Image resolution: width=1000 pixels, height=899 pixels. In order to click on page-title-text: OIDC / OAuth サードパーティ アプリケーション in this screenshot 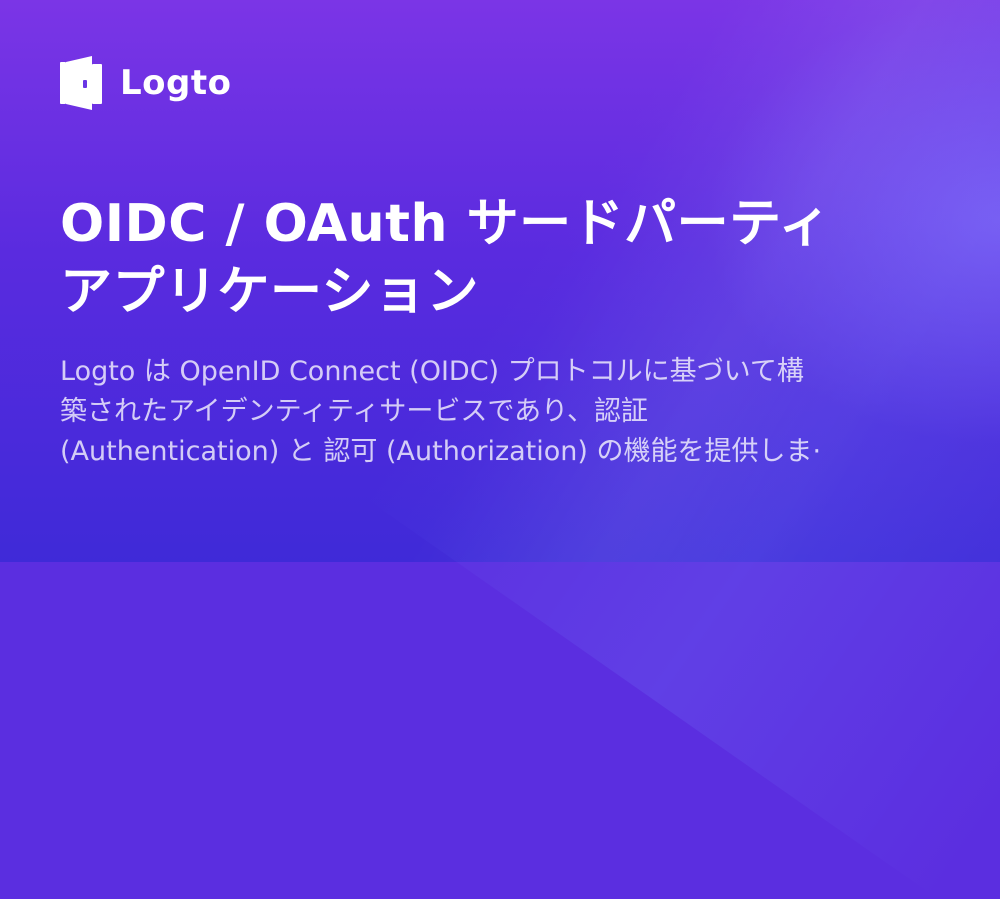, I will do `click(446, 258)`.